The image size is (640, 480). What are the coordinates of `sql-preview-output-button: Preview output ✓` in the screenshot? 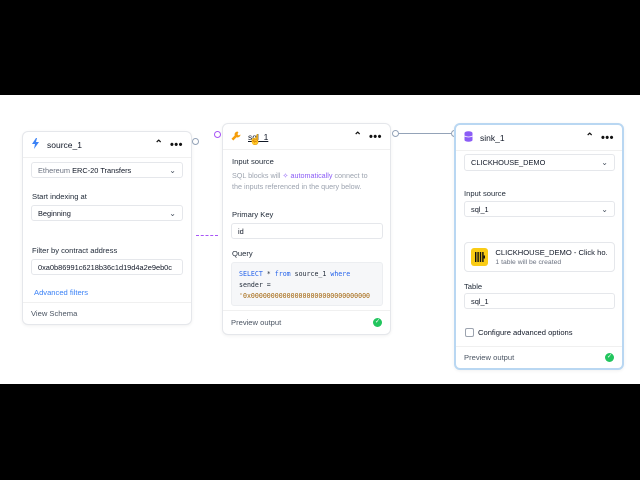 It's located at (306, 322).